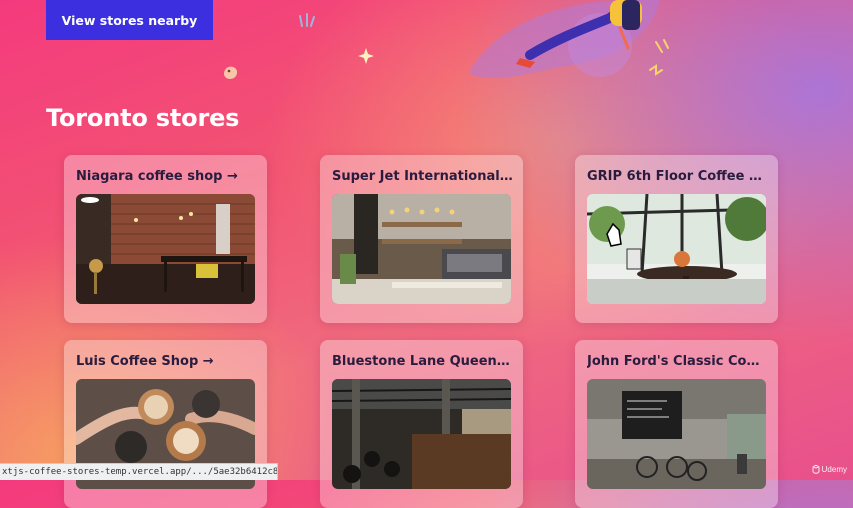  What do you see at coordinates (815, 469) in the screenshot?
I see `udemy-logo-icon` at bounding box center [815, 469].